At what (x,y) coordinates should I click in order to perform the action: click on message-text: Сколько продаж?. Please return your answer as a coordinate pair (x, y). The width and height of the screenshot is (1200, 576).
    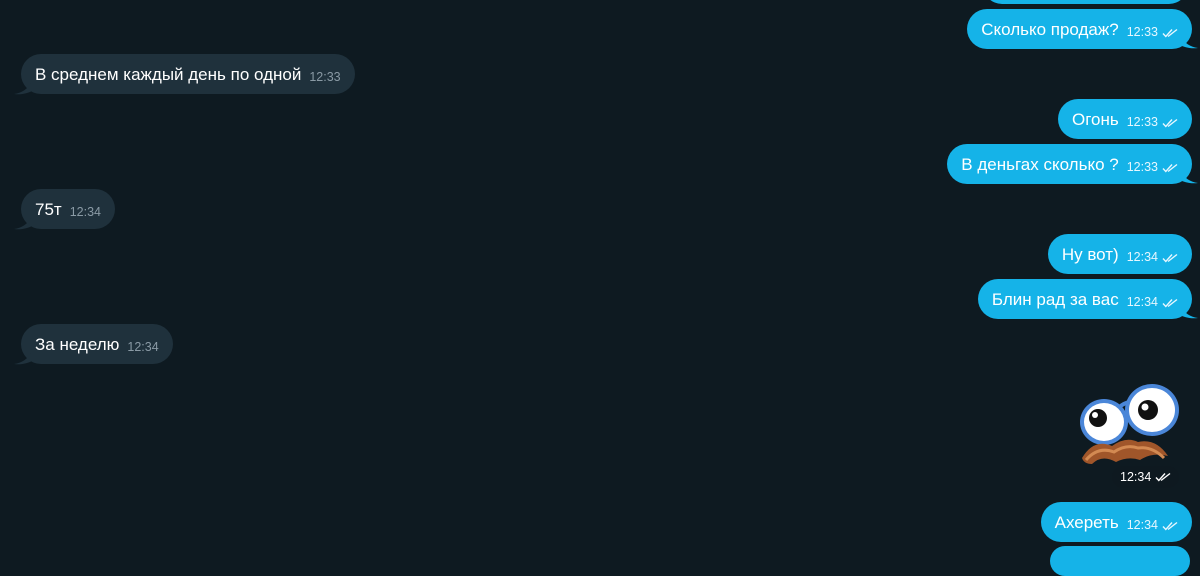
    Looking at the image, I should click on (1050, 29).